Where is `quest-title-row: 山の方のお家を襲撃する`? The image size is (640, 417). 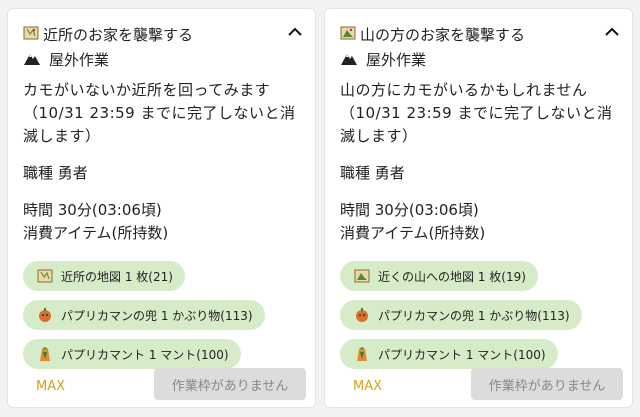 quest-title-row: 山の方のお家を襲撃する is located at coordinates (432, 34).